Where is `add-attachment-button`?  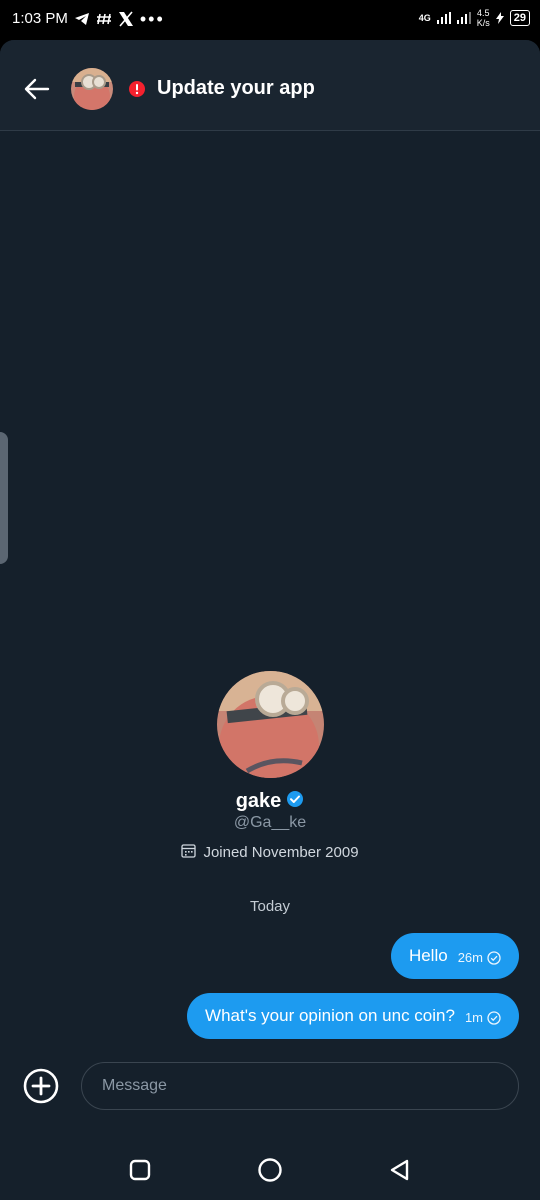 add-attachment-button is located at coordinates (41, 1086).